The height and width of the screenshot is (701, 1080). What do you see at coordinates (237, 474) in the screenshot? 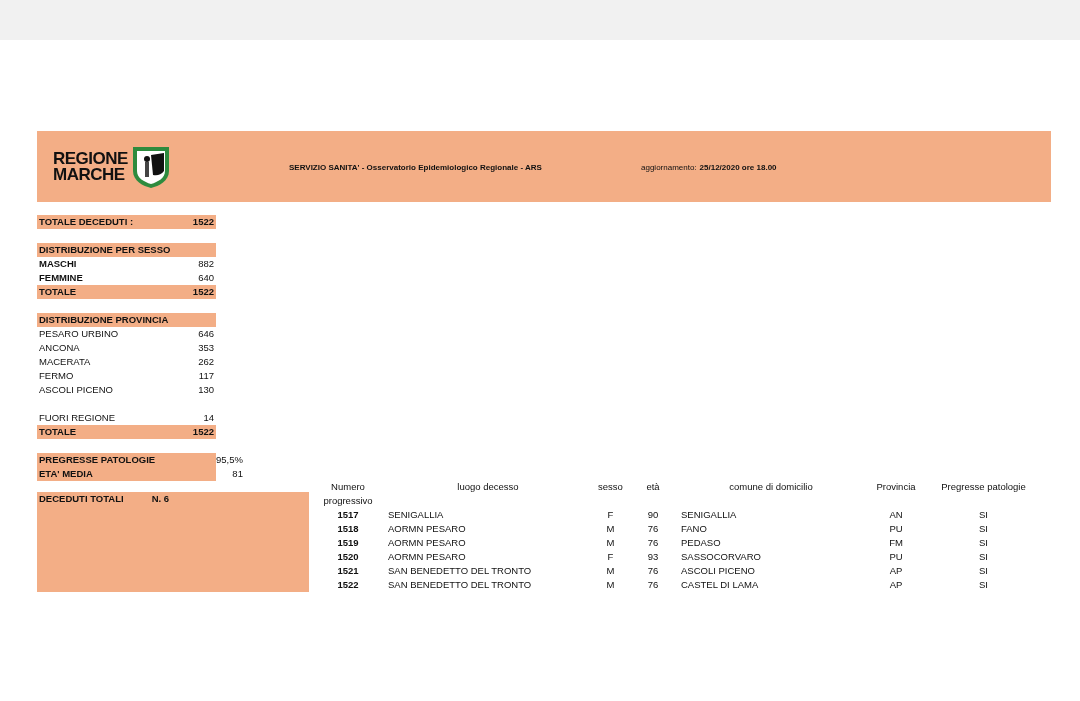
I see `indicator-value: 81` at bounding box center [237, 474].